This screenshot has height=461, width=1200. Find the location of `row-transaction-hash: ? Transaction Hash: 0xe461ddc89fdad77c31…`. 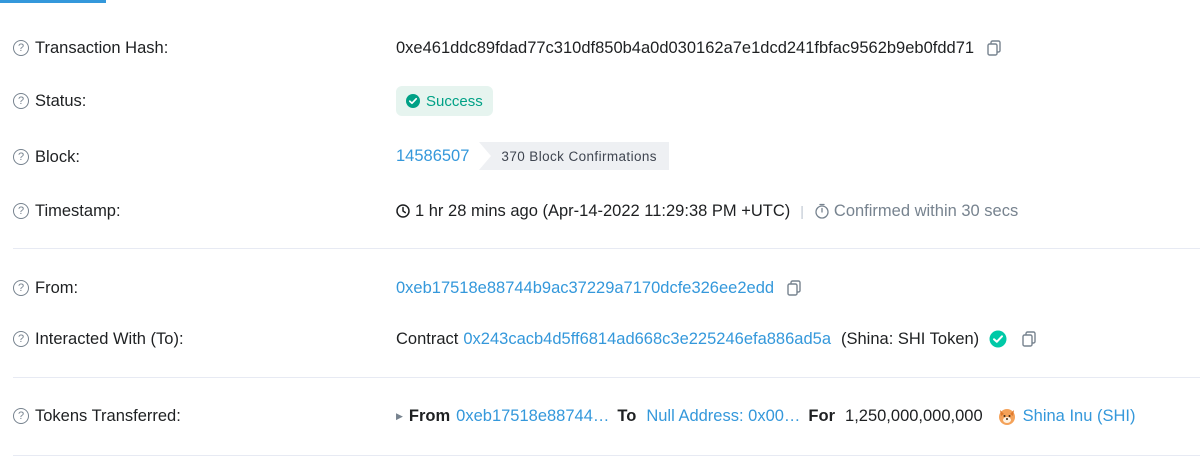

row-transaction-hash: ? Transaction Hash: 0xe461ddc89fdad77c31… is located at coordinates (600, 48).